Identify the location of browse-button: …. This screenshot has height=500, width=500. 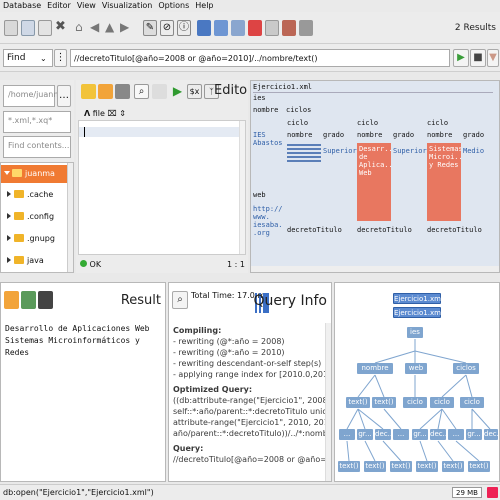
(64, 96).